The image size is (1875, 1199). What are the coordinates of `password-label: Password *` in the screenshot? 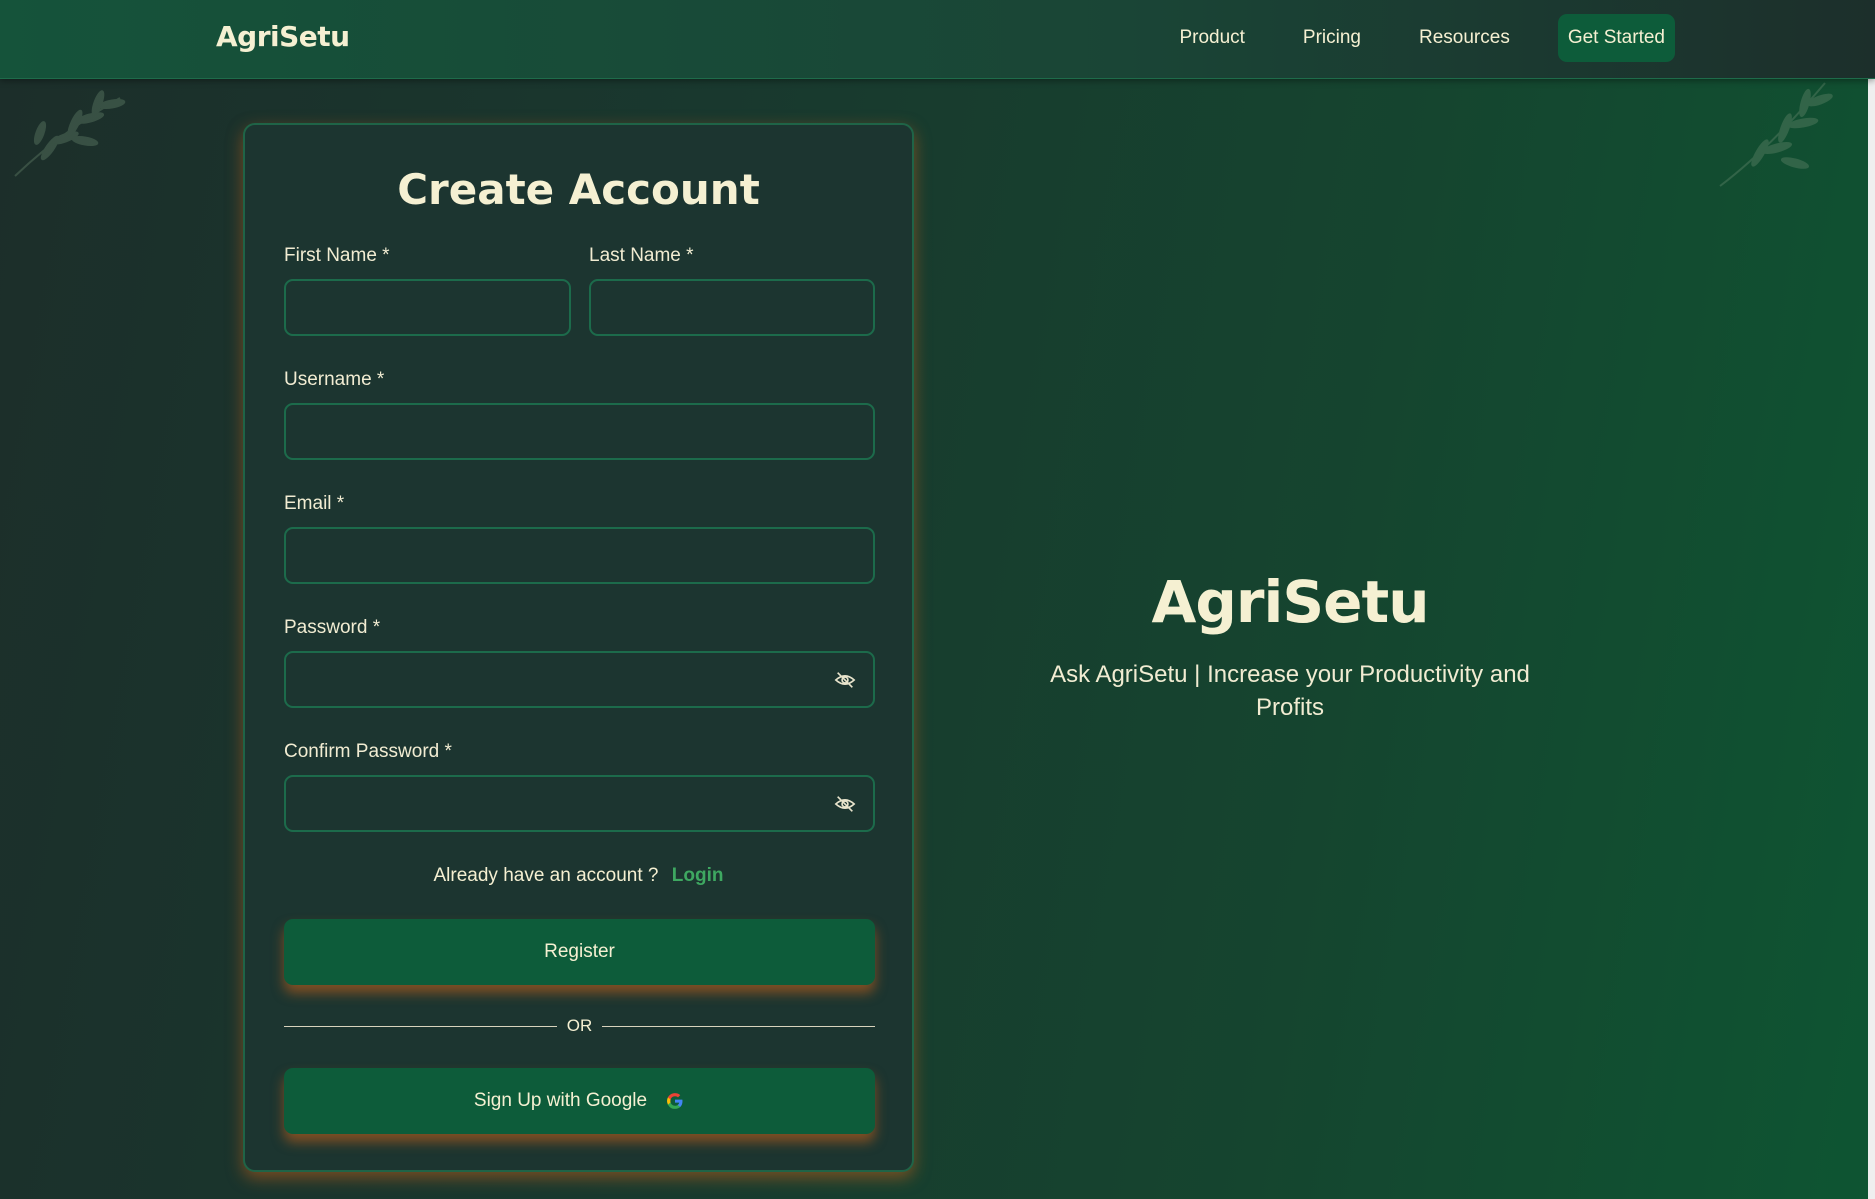 It's located at (332, 627).